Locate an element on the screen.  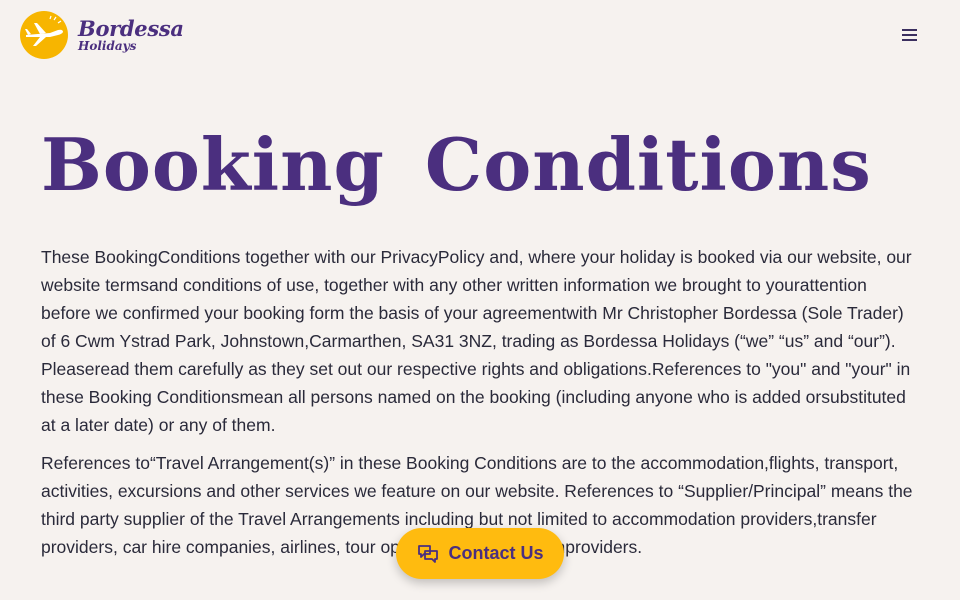
logo-subtitle: Holidays is located at coordinates (107, 46).